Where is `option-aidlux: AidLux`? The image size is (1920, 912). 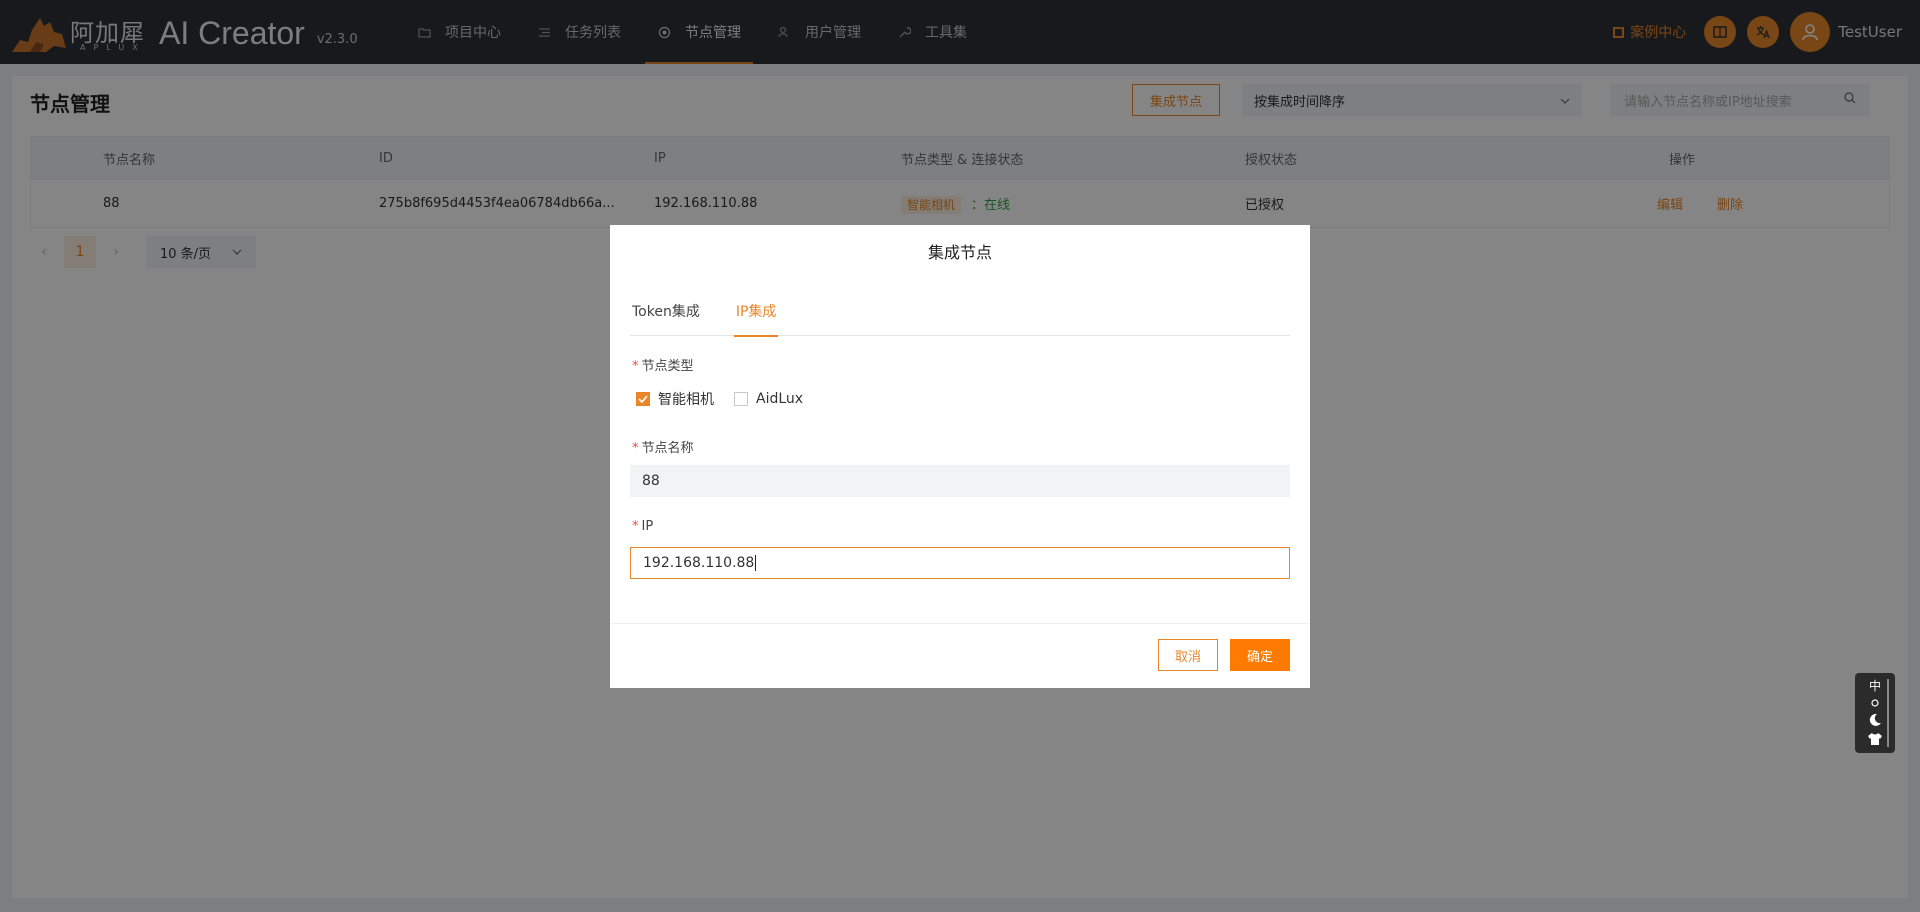
option-aidlux: AidLux is located at coordinates (768, 399).